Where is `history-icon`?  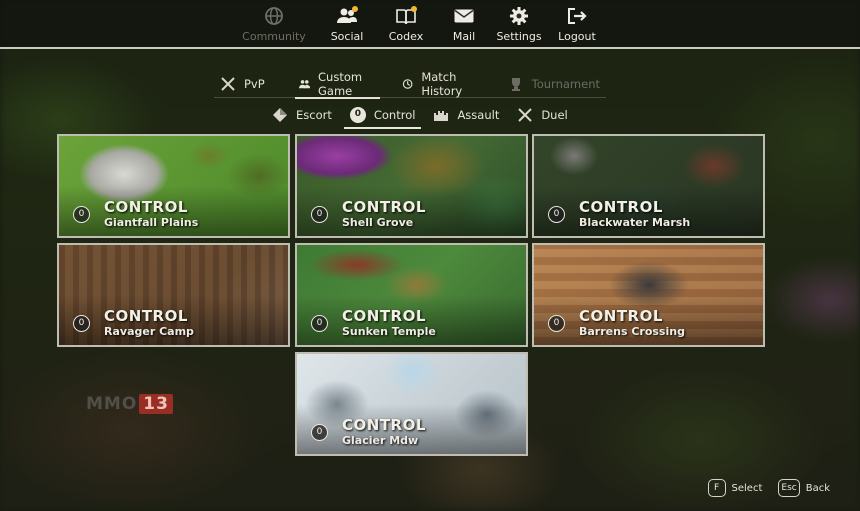 history-icon is located at coordinates (407, 84).